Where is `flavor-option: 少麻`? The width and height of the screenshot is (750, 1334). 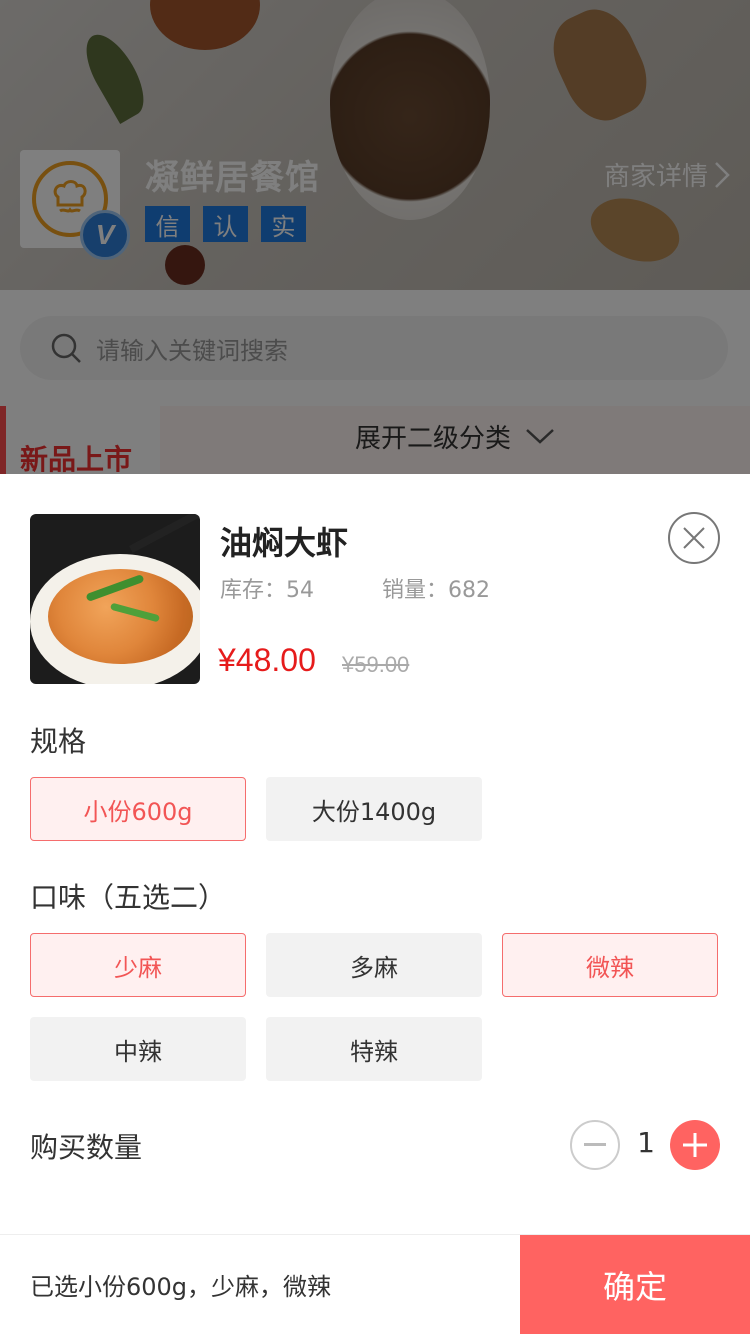 flavor-option: 少麻 is located at coordinates (138, 965).